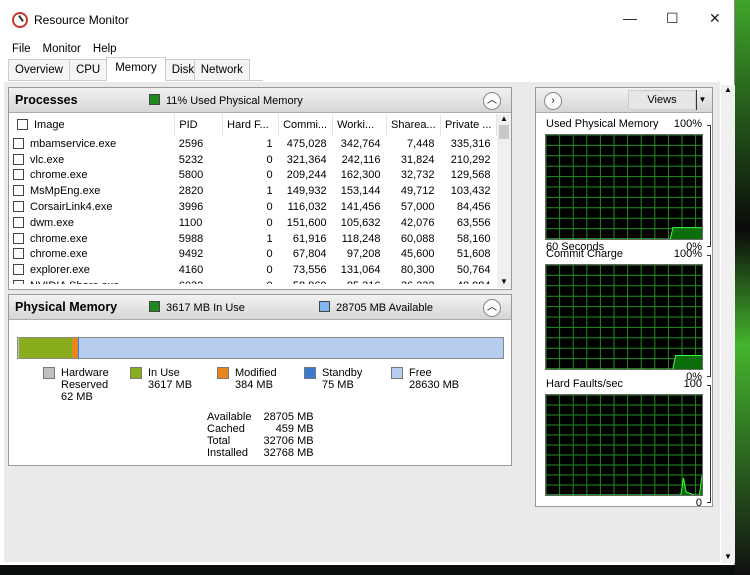  I want to click on legend-swatch, so click(223, 373).